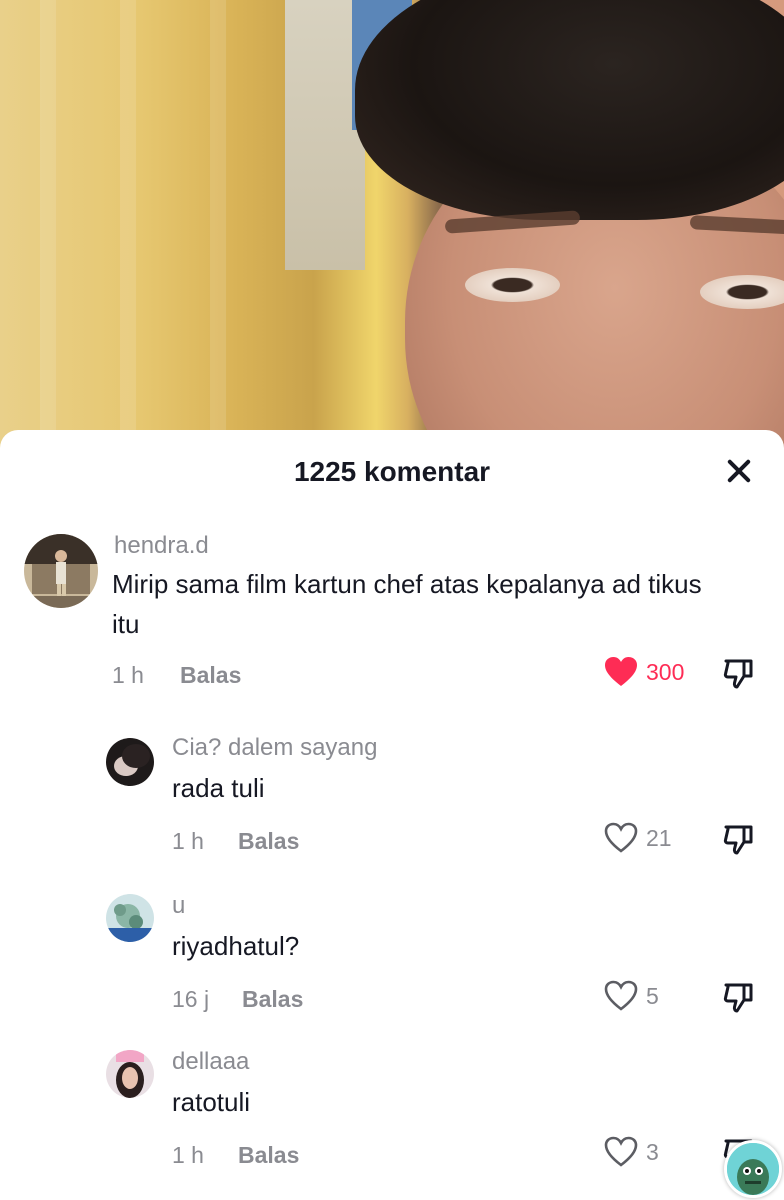 This screenshot has width=784, height=1200. Describe the element at coordinates (211, 1102) in the screenshot. I see `comment-text: ratotuli` at that location.